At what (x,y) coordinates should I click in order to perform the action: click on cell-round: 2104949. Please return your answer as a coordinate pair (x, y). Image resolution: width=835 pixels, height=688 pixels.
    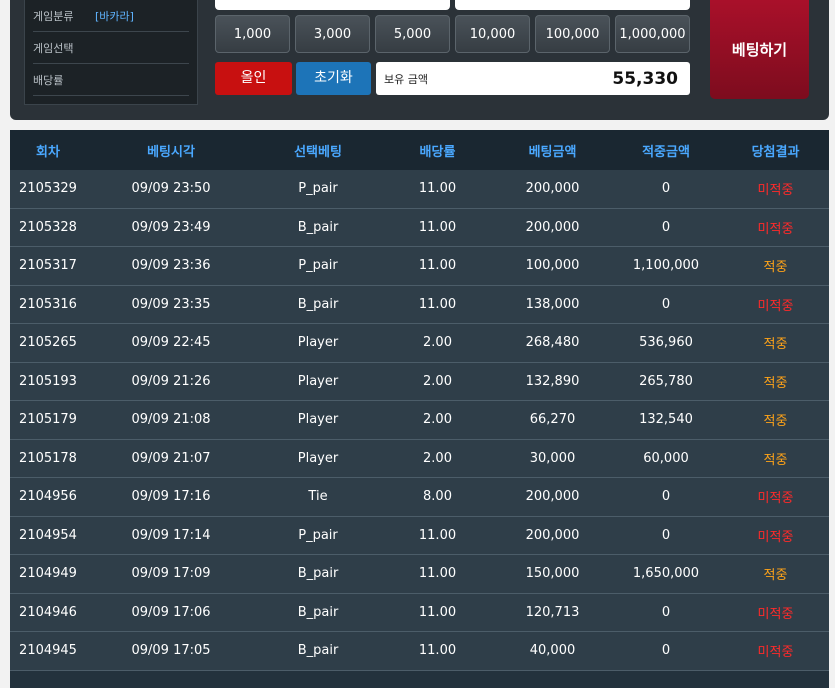
    Looking at the image, I should click on (48, 574).